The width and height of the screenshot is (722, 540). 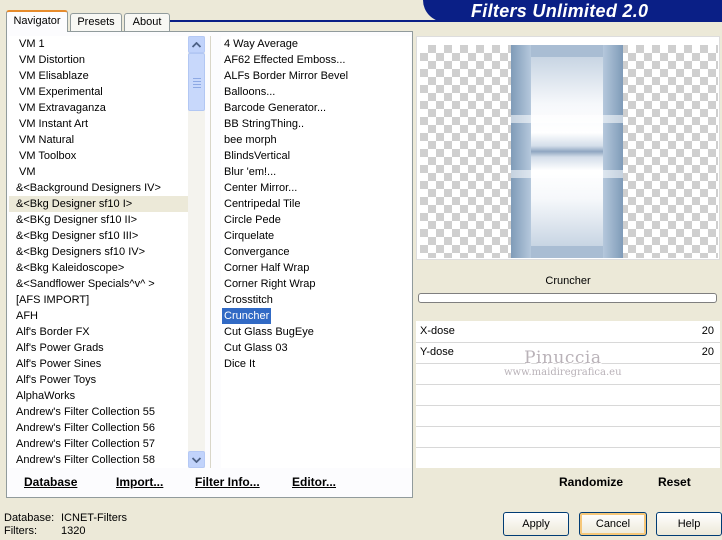 I want to click on category-item: &<Bkg Designer sf10 III>, so click(x=99, y=236).